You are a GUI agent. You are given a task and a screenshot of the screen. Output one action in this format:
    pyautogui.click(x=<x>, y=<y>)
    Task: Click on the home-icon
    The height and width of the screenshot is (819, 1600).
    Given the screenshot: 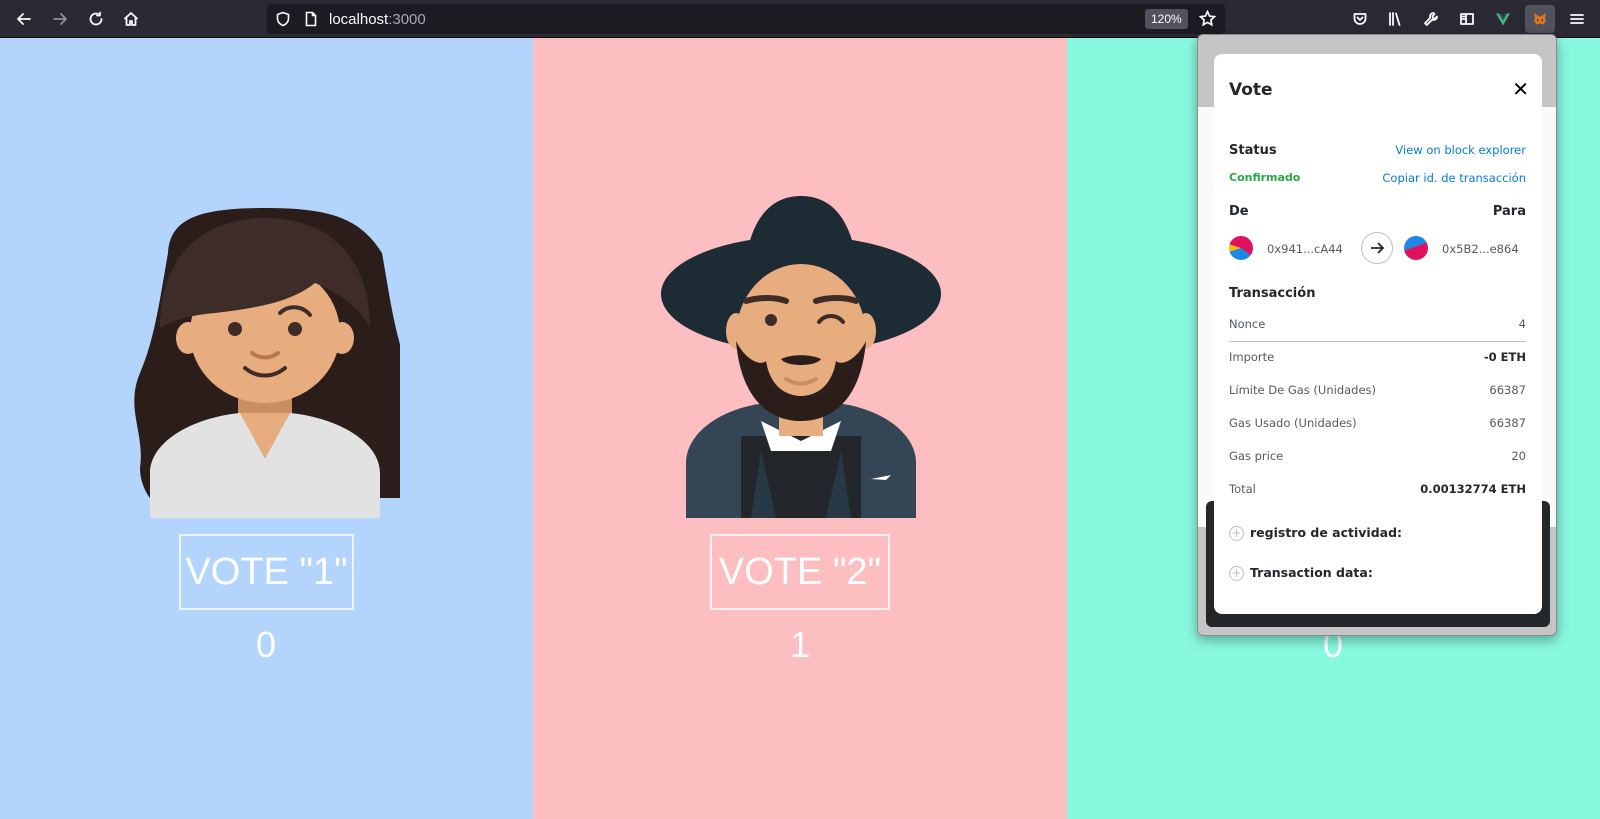 What is the action you would take?
    pyautogui.click(x=131, y=19)
    